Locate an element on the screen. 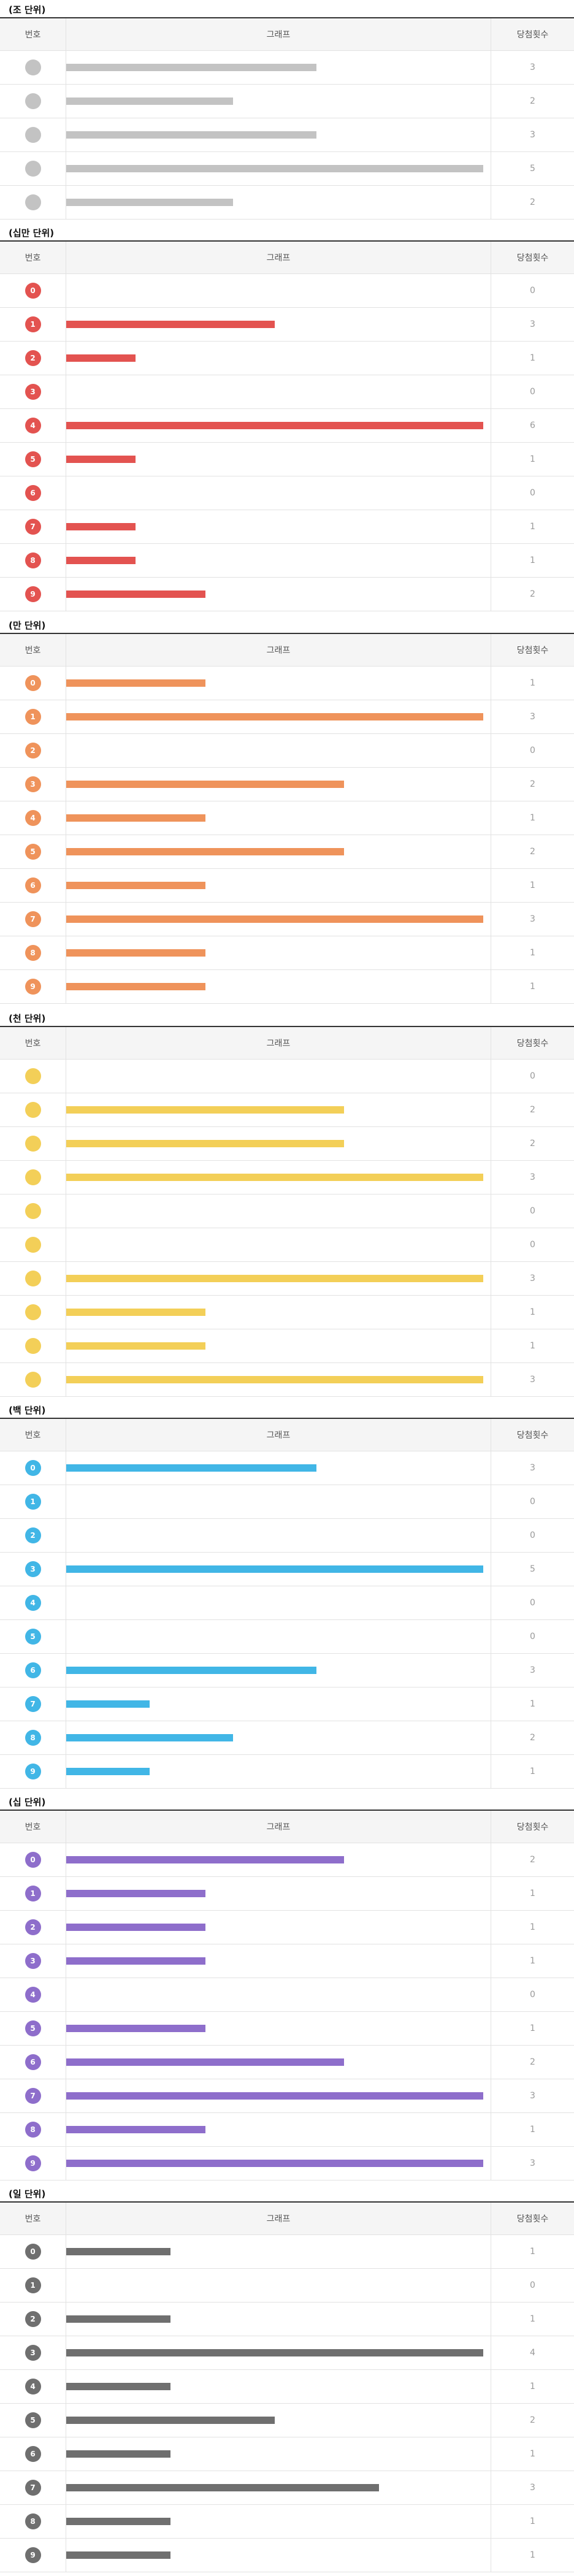 Image resolution: width=574 pixels, height=2576 pixels. chart-section: (일 단위) 번호 그래프 당첨횟수 0 1 1 0 2 1 3 4 4 1 5 2 6 1 7 3 8 1 9 1 is located at coordinates (287, 2380).